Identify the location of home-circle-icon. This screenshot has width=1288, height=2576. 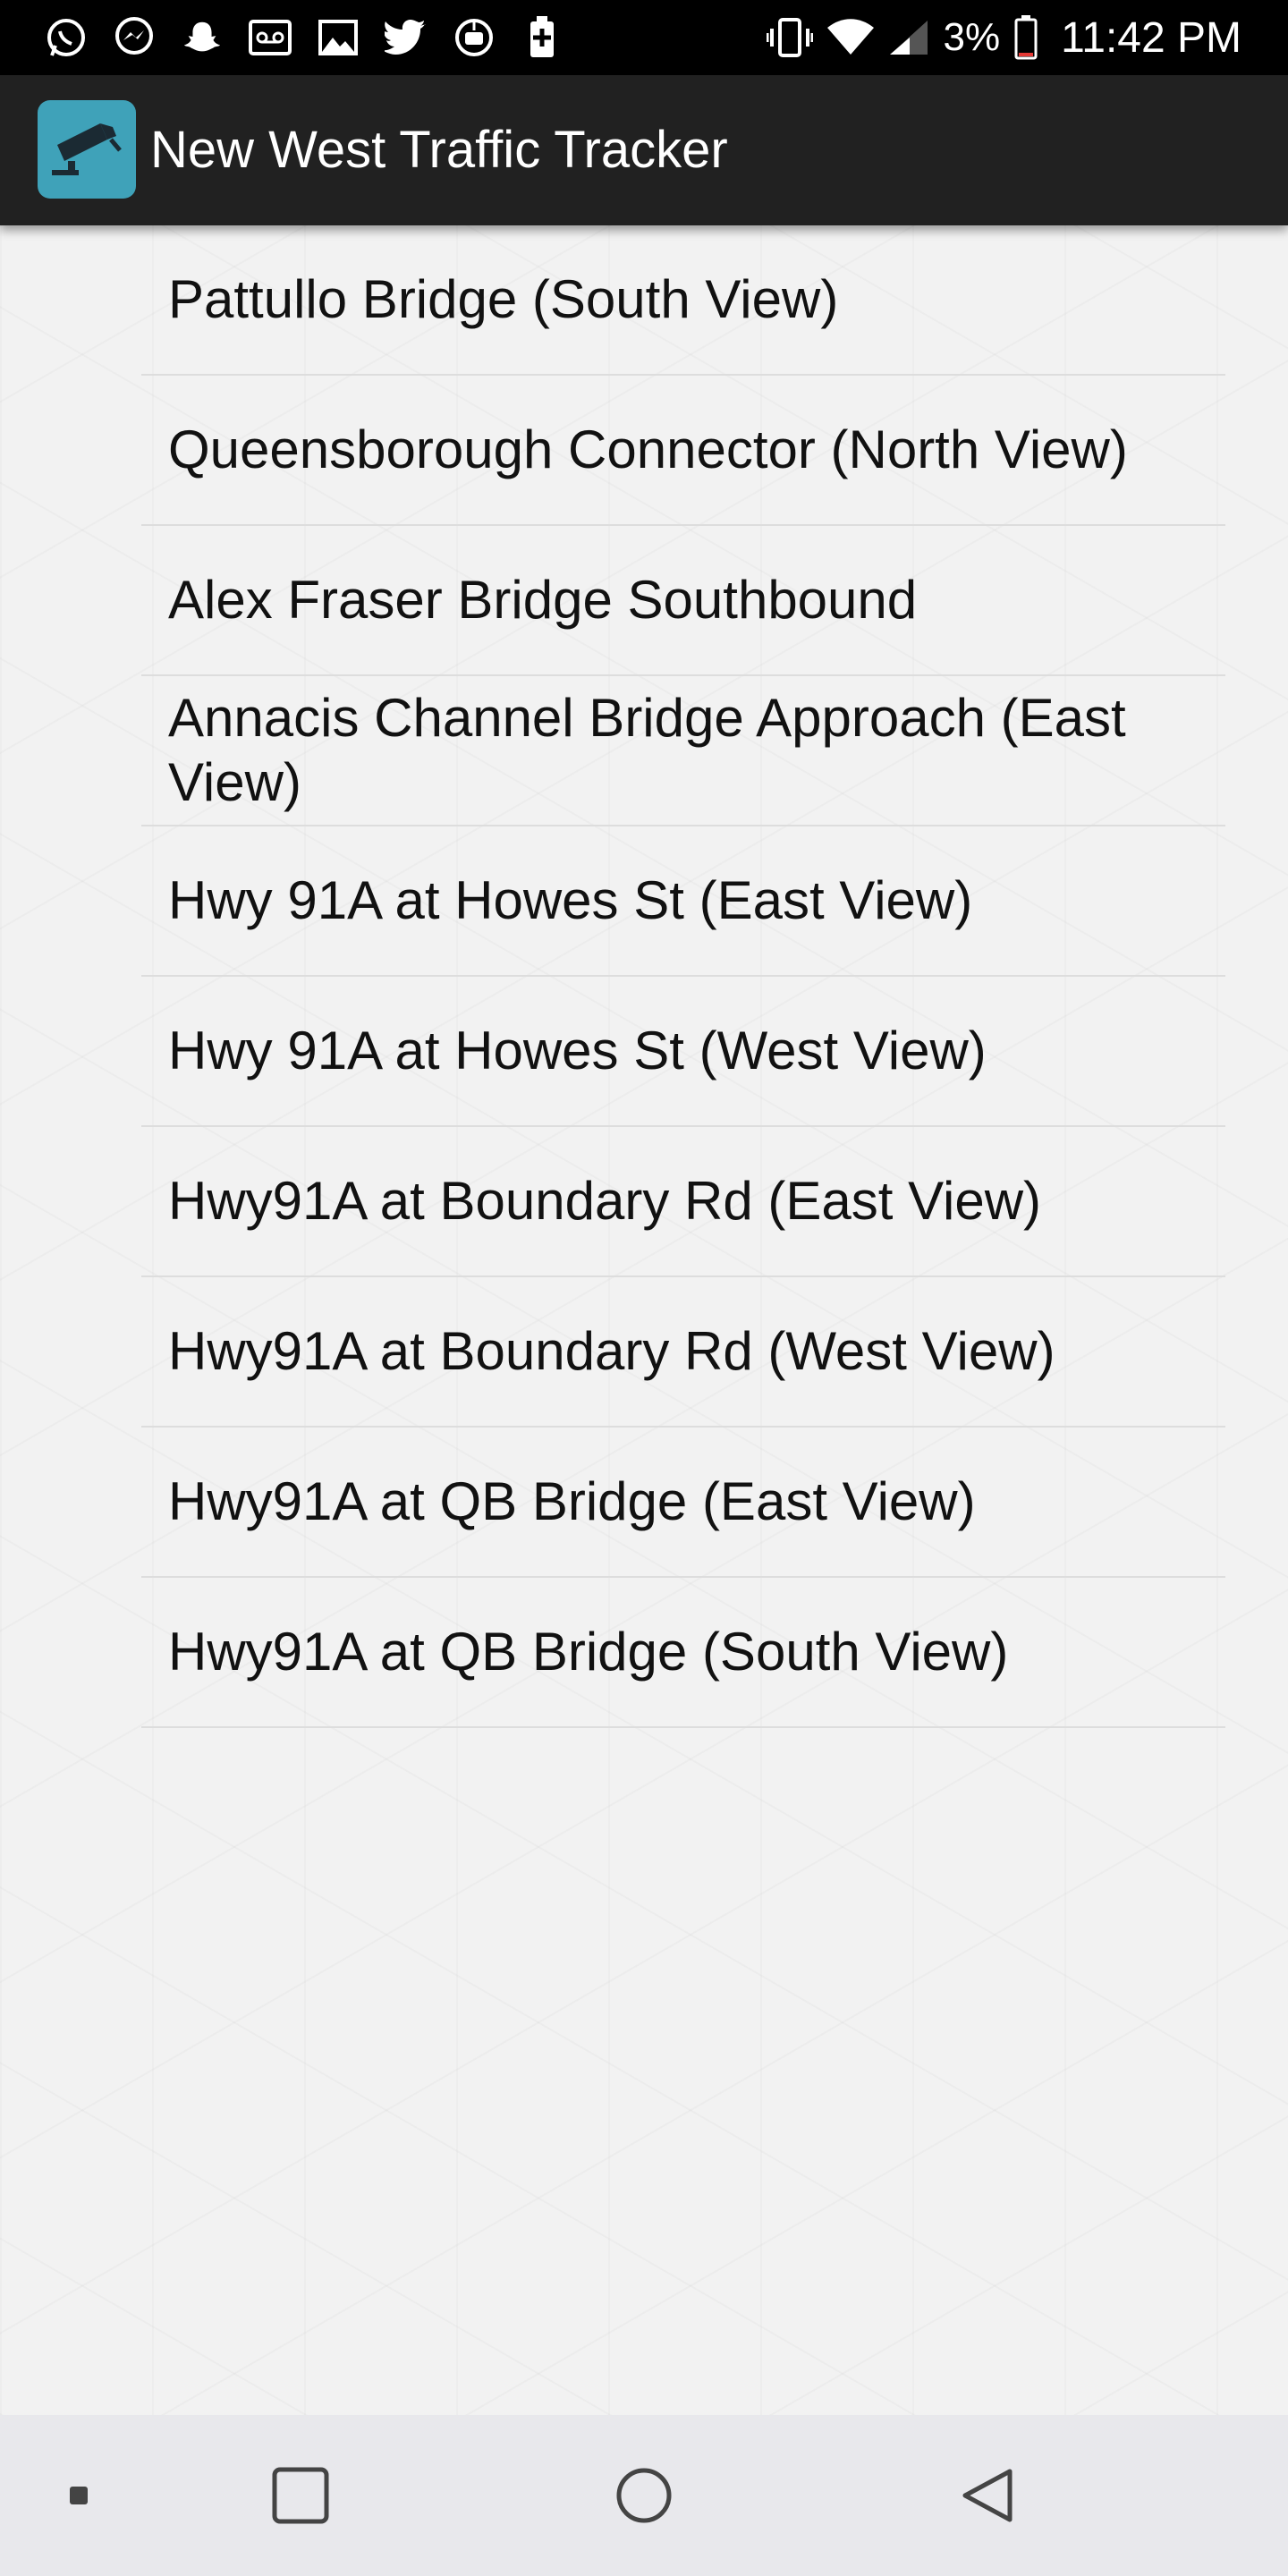
(644, 2495).